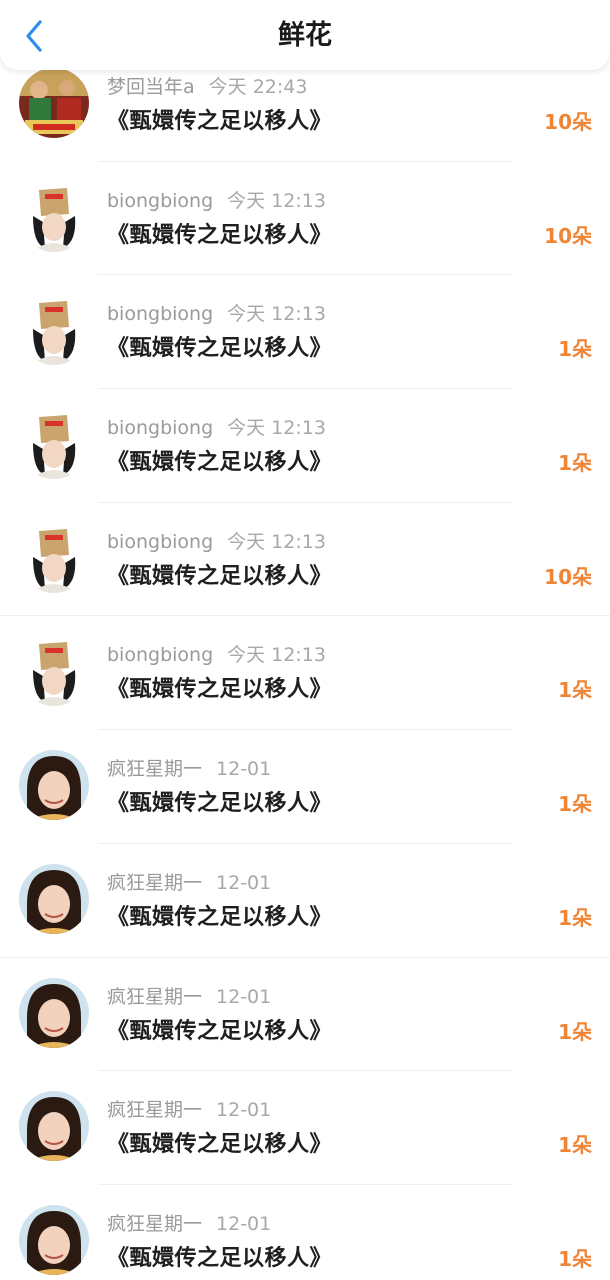 Image resolution: width=610 pixels, height=1280 pixels. I want to click on item-meta: 梦回当年a 今天 22:43, so click(207, 87).